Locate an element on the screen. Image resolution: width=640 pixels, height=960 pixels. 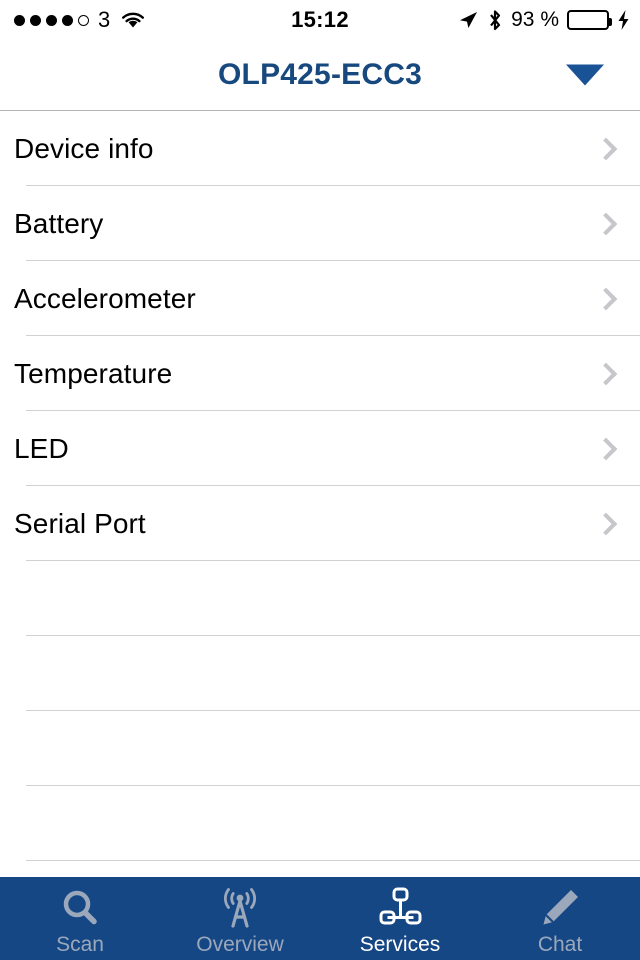
navigation-bar: OLP425-ECC3 is located at coordinates (320, 75).